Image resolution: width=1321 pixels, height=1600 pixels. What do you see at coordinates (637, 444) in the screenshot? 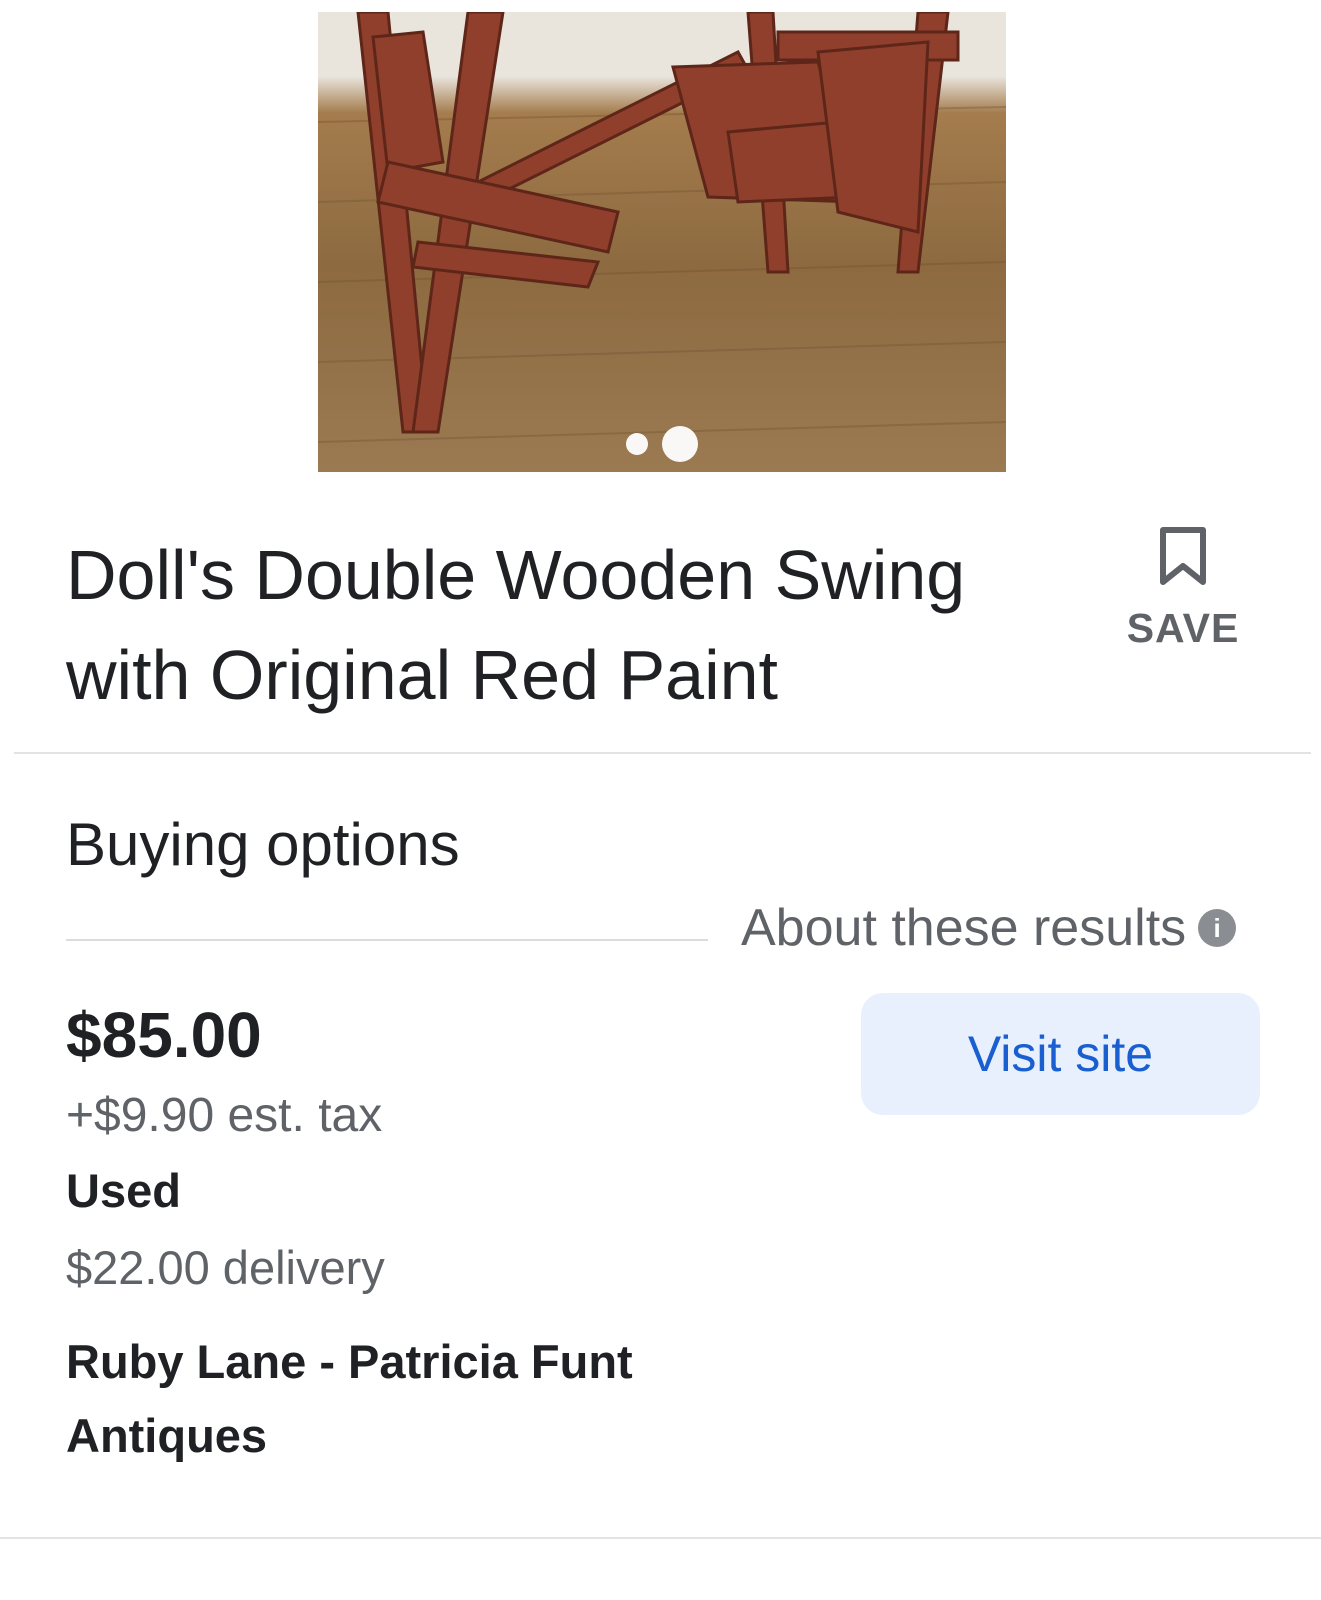
I see `carousel-dot` at bounding box center [637, 444].